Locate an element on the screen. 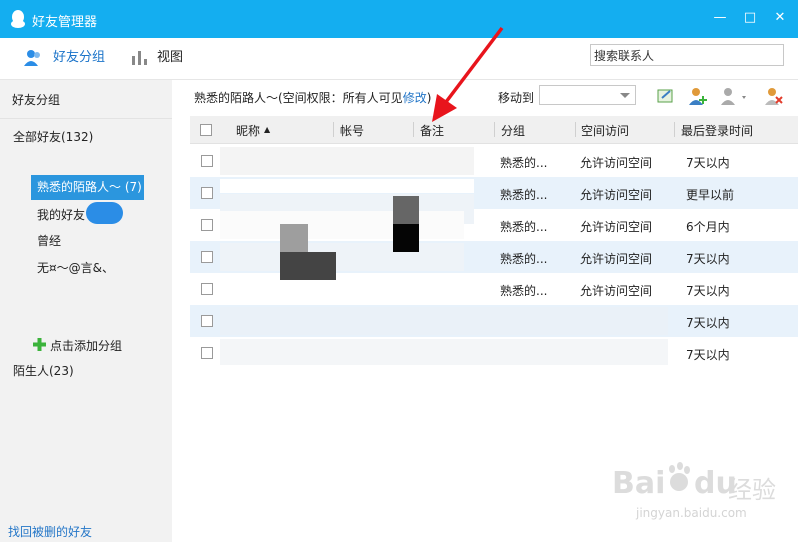  watermark-url: jingyan.baidu.com is located at coordinates (691, 513).